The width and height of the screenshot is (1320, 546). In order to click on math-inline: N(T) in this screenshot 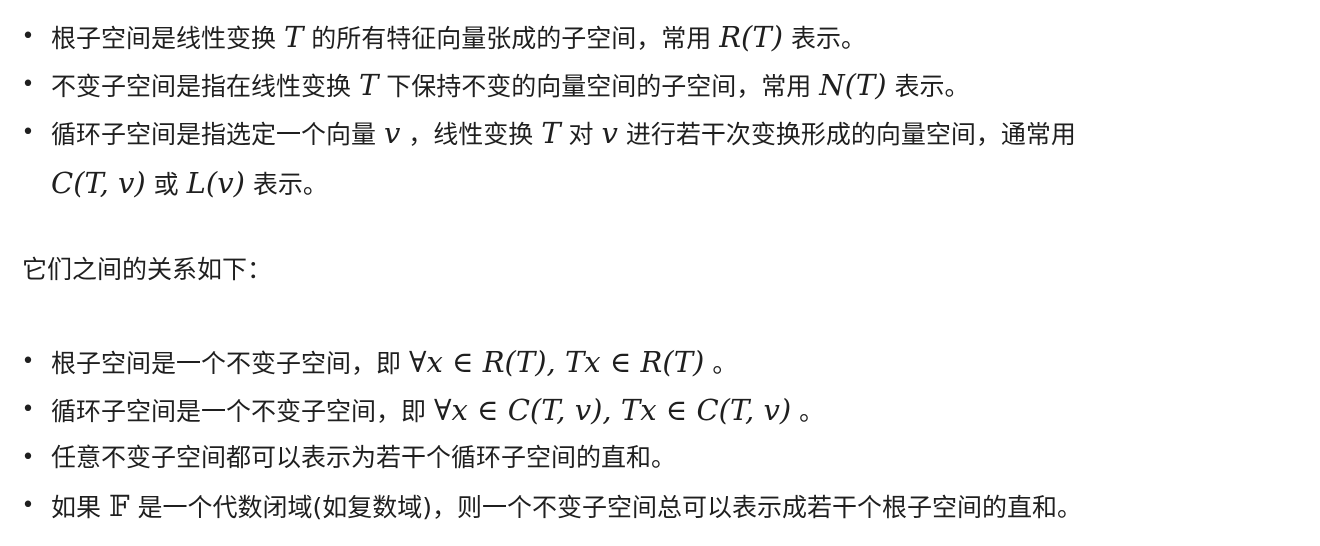, I will do `click(853, 85)`.